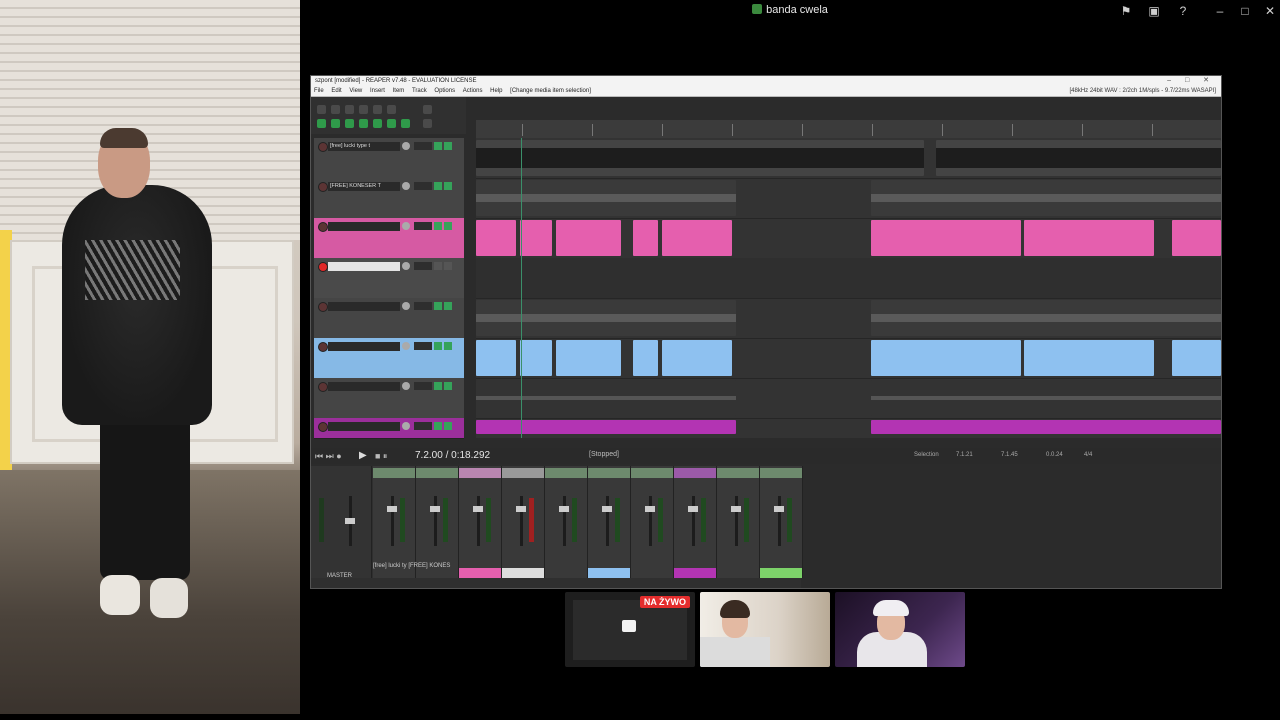  I want to click on menu-actions: Actions, so click(473, 91).